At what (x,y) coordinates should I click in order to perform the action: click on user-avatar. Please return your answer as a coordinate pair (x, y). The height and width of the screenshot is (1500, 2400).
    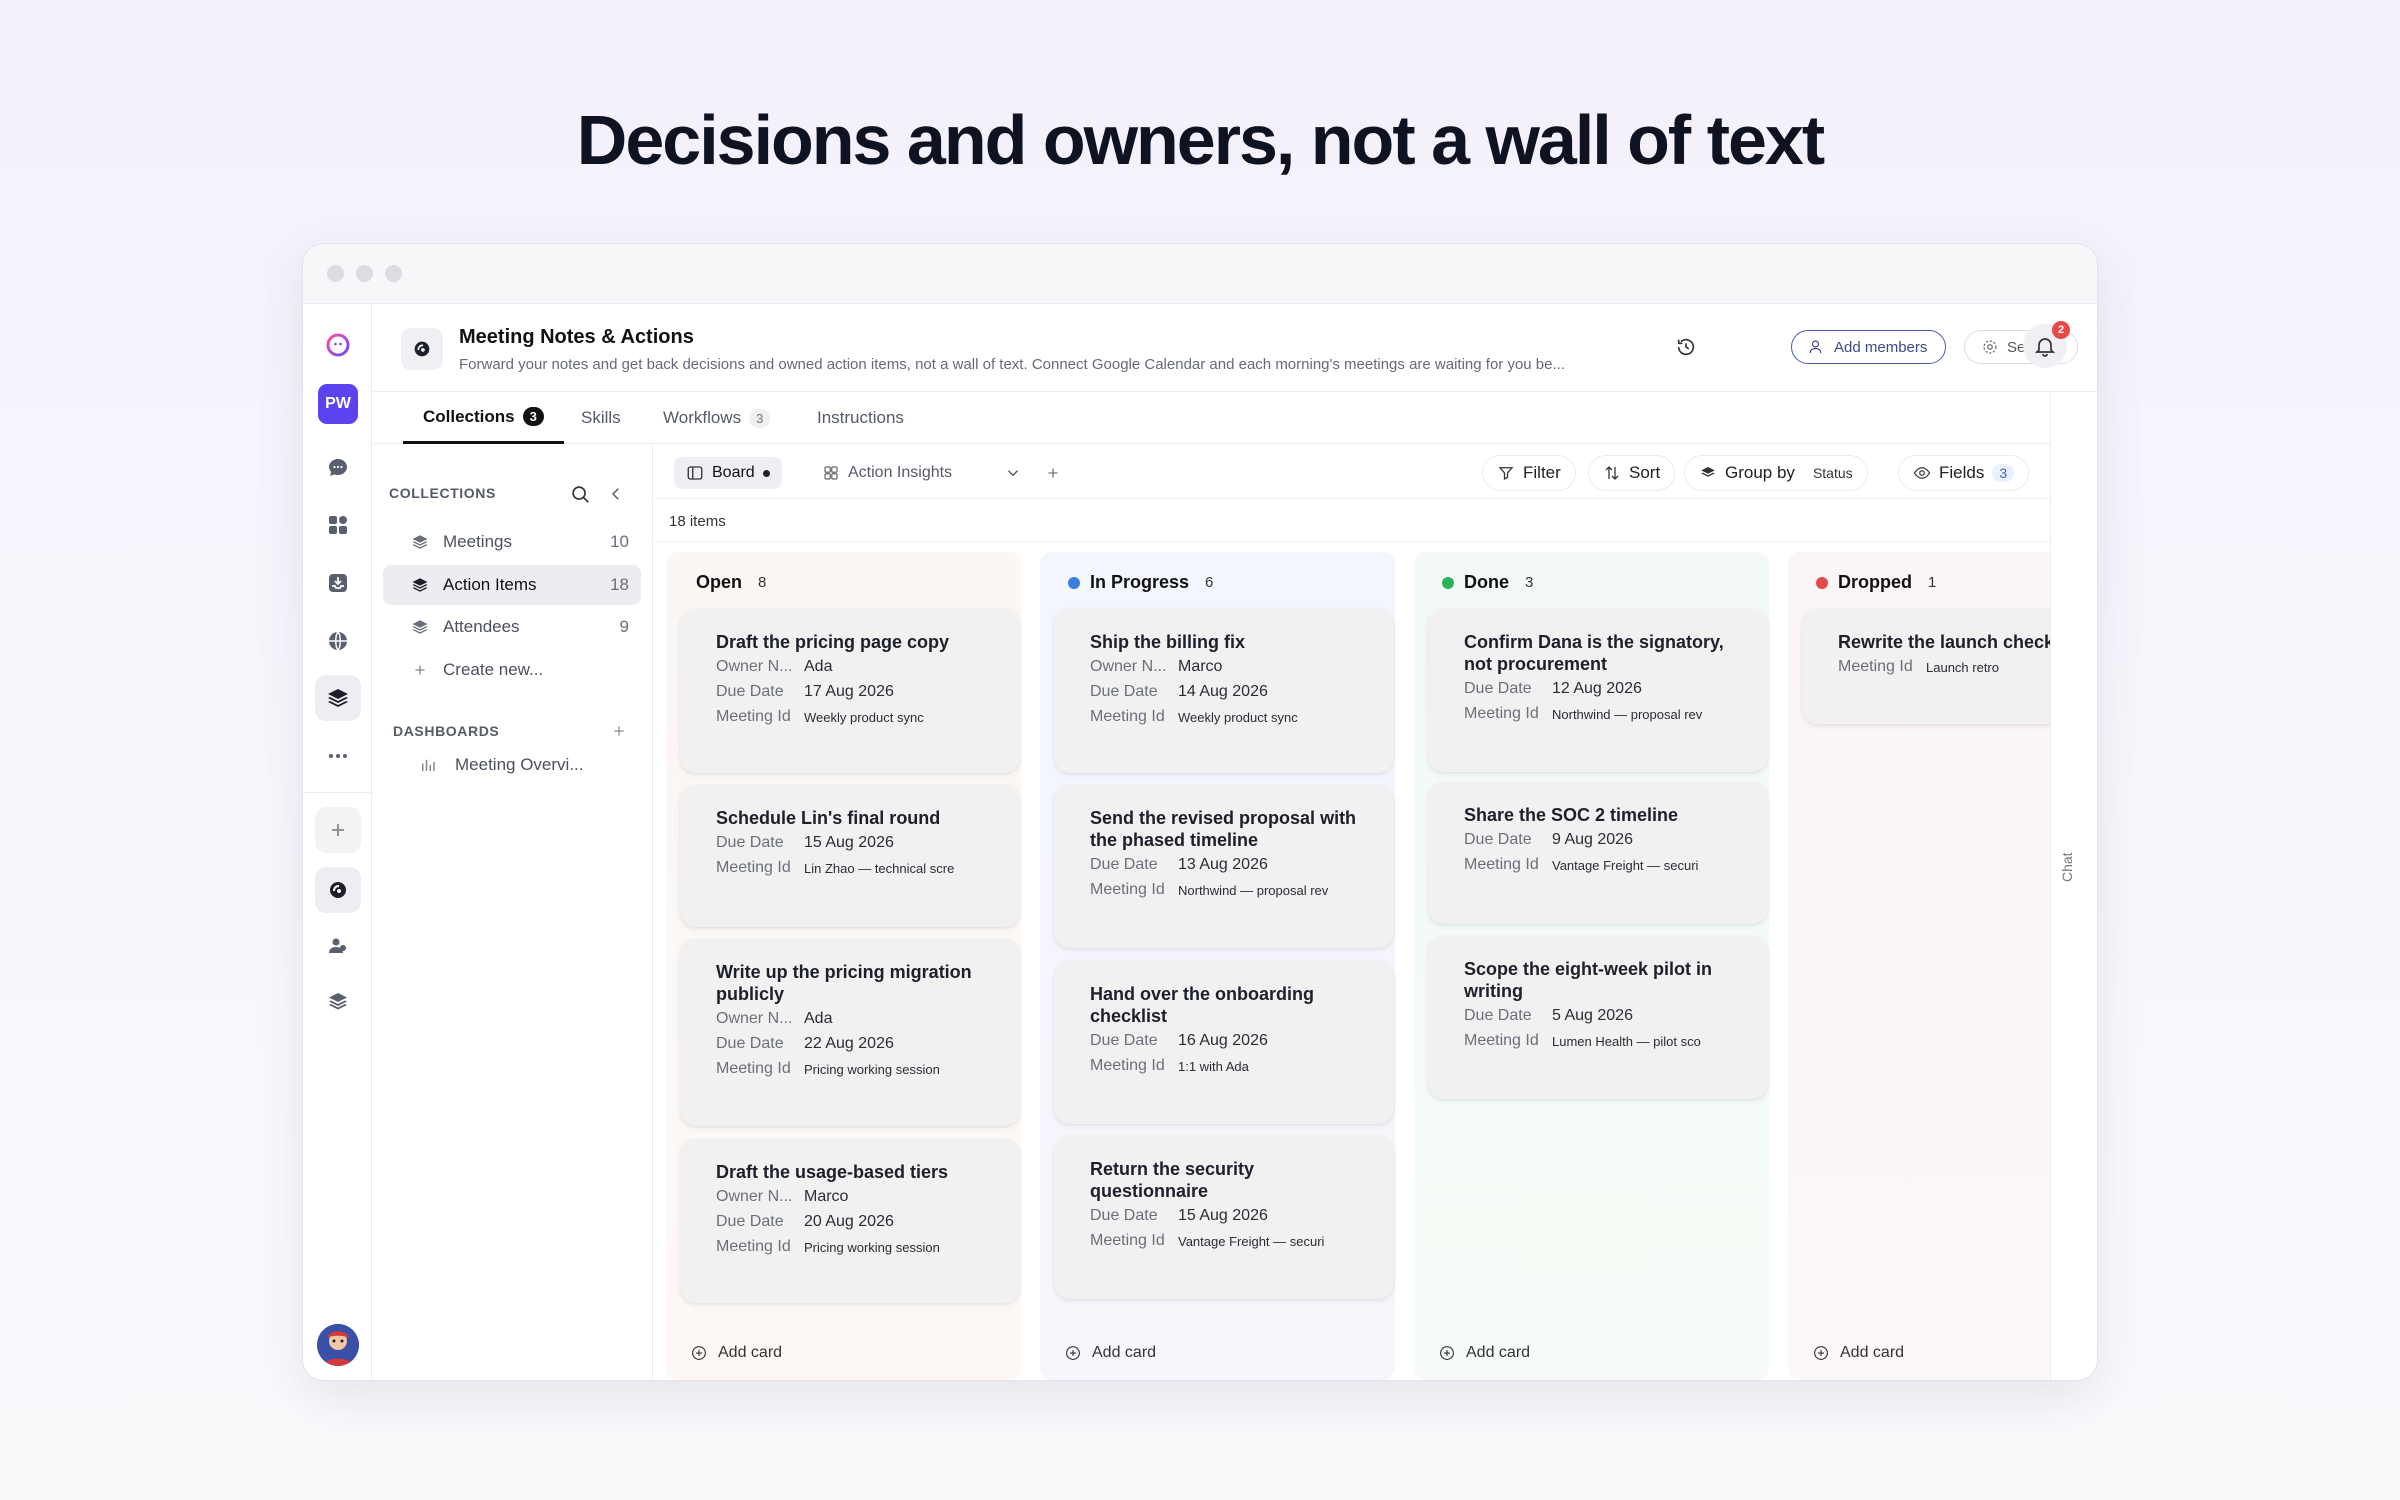
    Looking at the image, I should click on (338, 1345).